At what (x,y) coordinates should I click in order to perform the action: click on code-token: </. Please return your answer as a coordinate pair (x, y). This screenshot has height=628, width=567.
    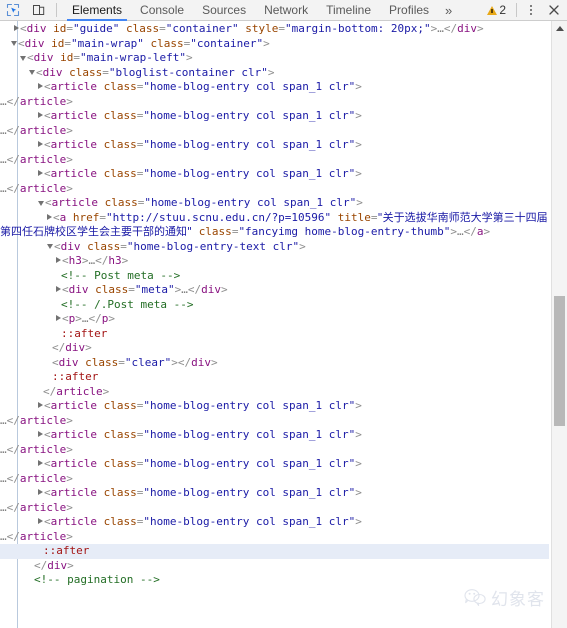
    Looking at the image, I should click on (41, 565).